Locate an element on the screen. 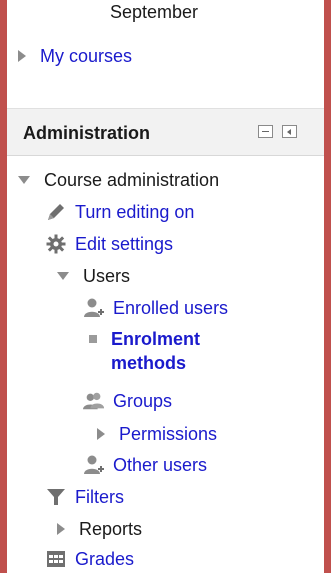 This screenshot has height=573, width=331. turn-editing-on-link: Turn editing on is located at coordinates (134, 212).